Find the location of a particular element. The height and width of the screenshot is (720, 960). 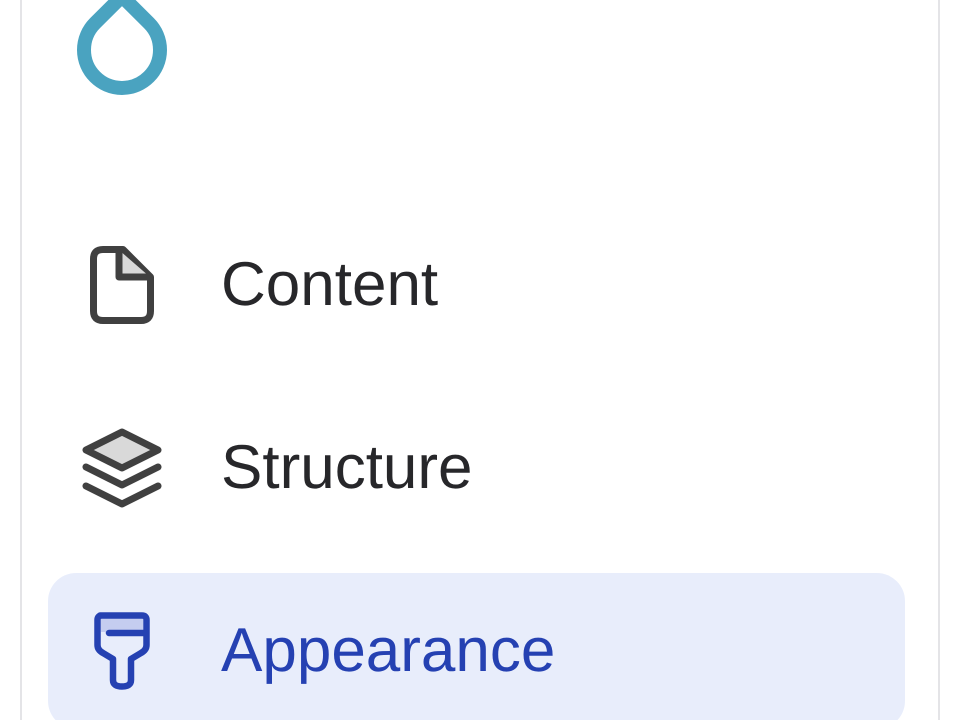

paintbrush-icon is located at coordinates (122, 651).